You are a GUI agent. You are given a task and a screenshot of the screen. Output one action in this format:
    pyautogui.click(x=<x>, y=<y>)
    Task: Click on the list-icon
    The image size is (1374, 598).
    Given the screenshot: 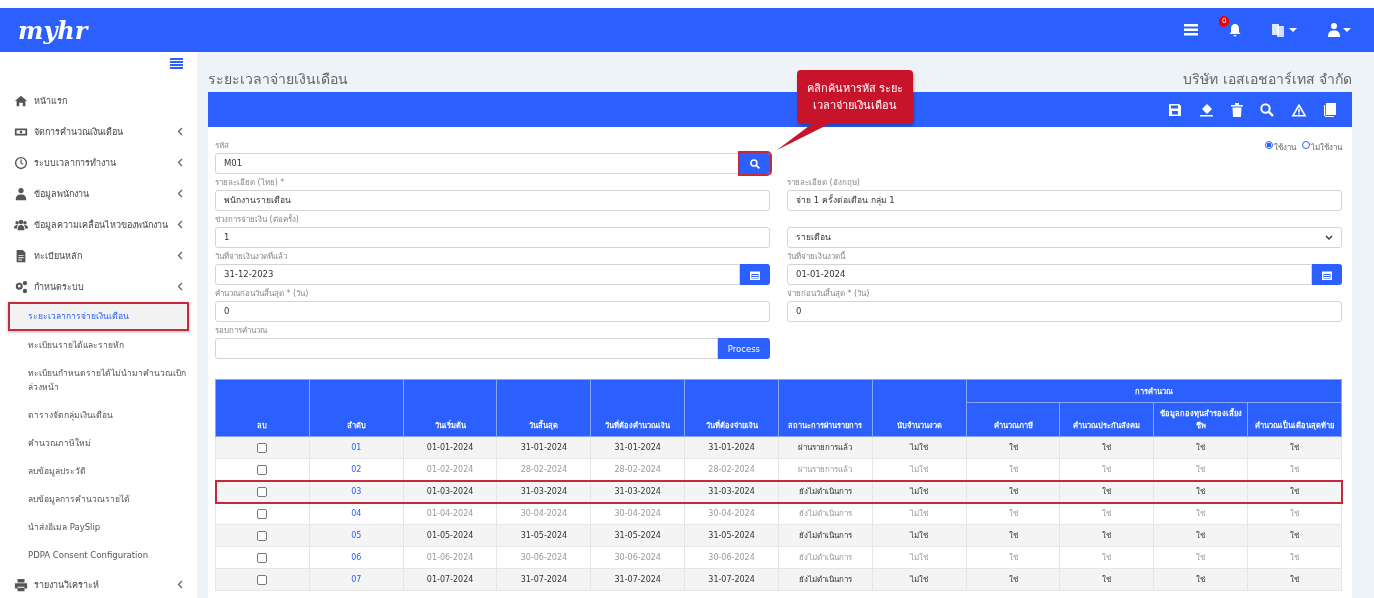 What is the action you would take?
    pyautogui.click(x=1191, y=30)
    